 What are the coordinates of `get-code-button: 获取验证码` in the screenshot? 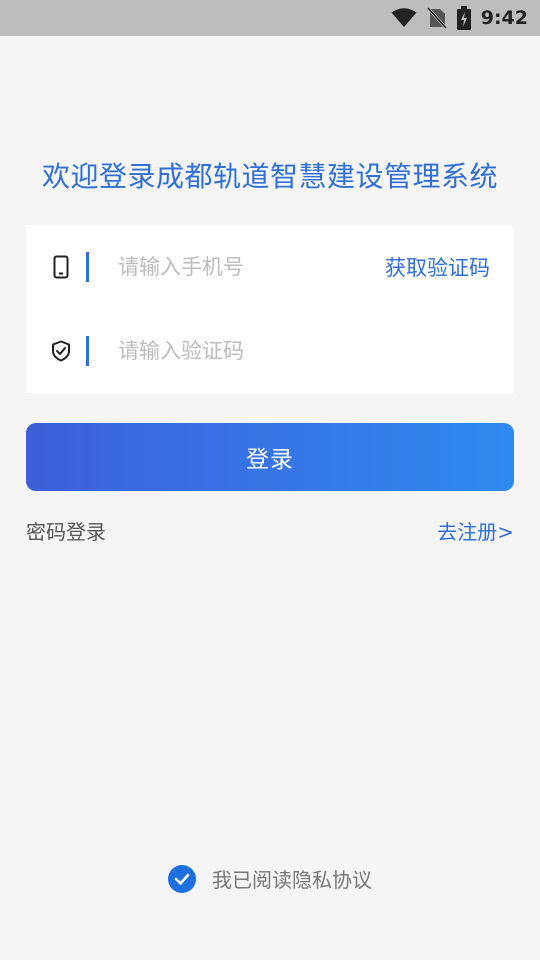 It's located at (437, 267).